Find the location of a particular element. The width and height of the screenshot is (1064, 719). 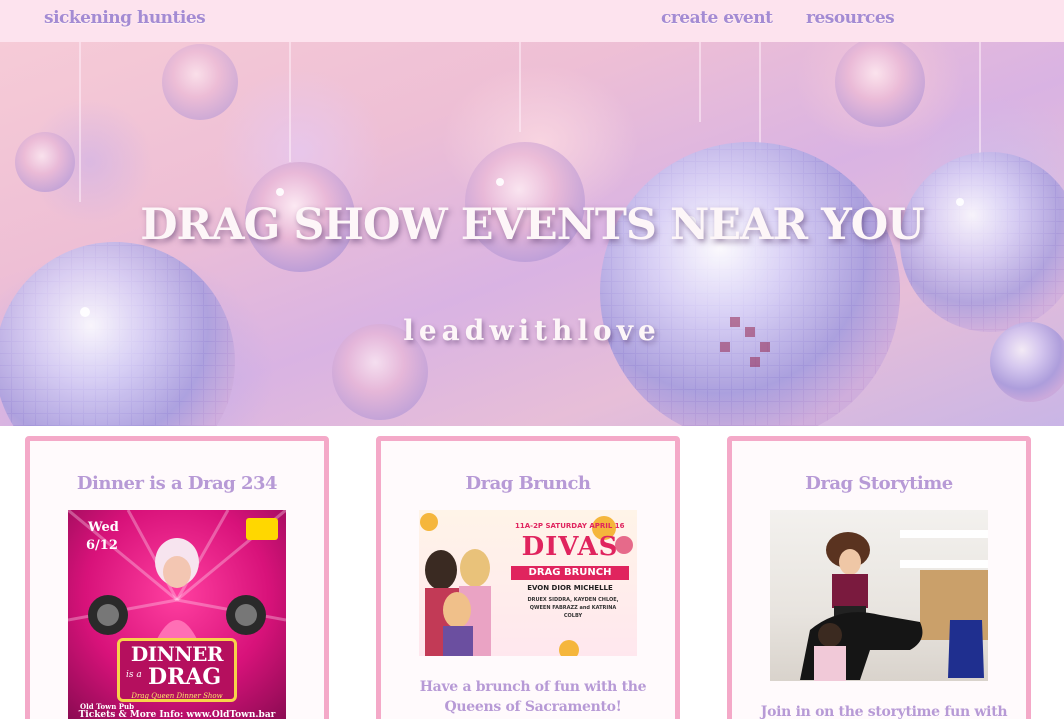

poster-date: 6/12 is located at coordinates (102, 545).